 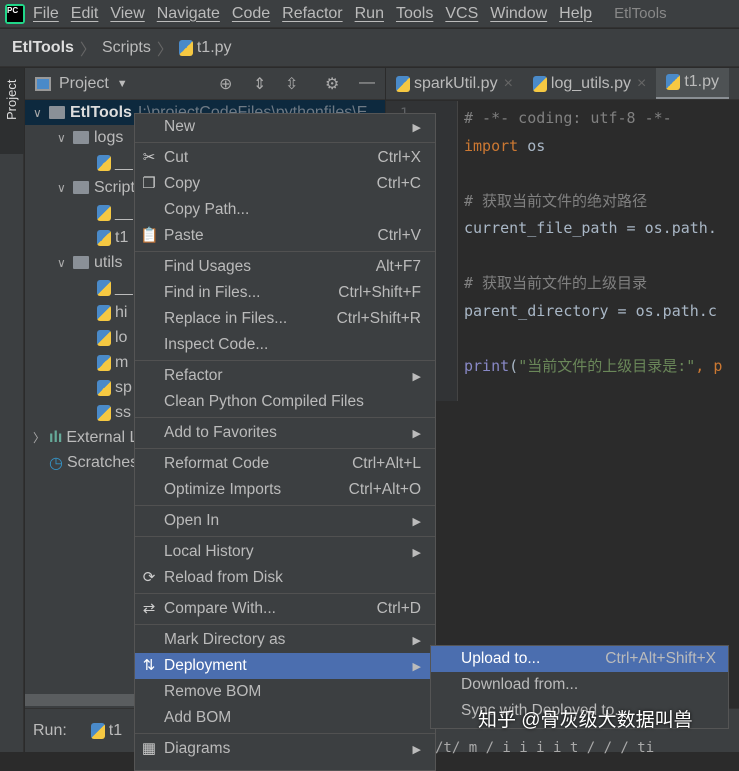 What do you see at coordinates (285, 552) in the screenshot?
I see `menu-item-local-history: Local History ▶` at bounding box center [285, 552].